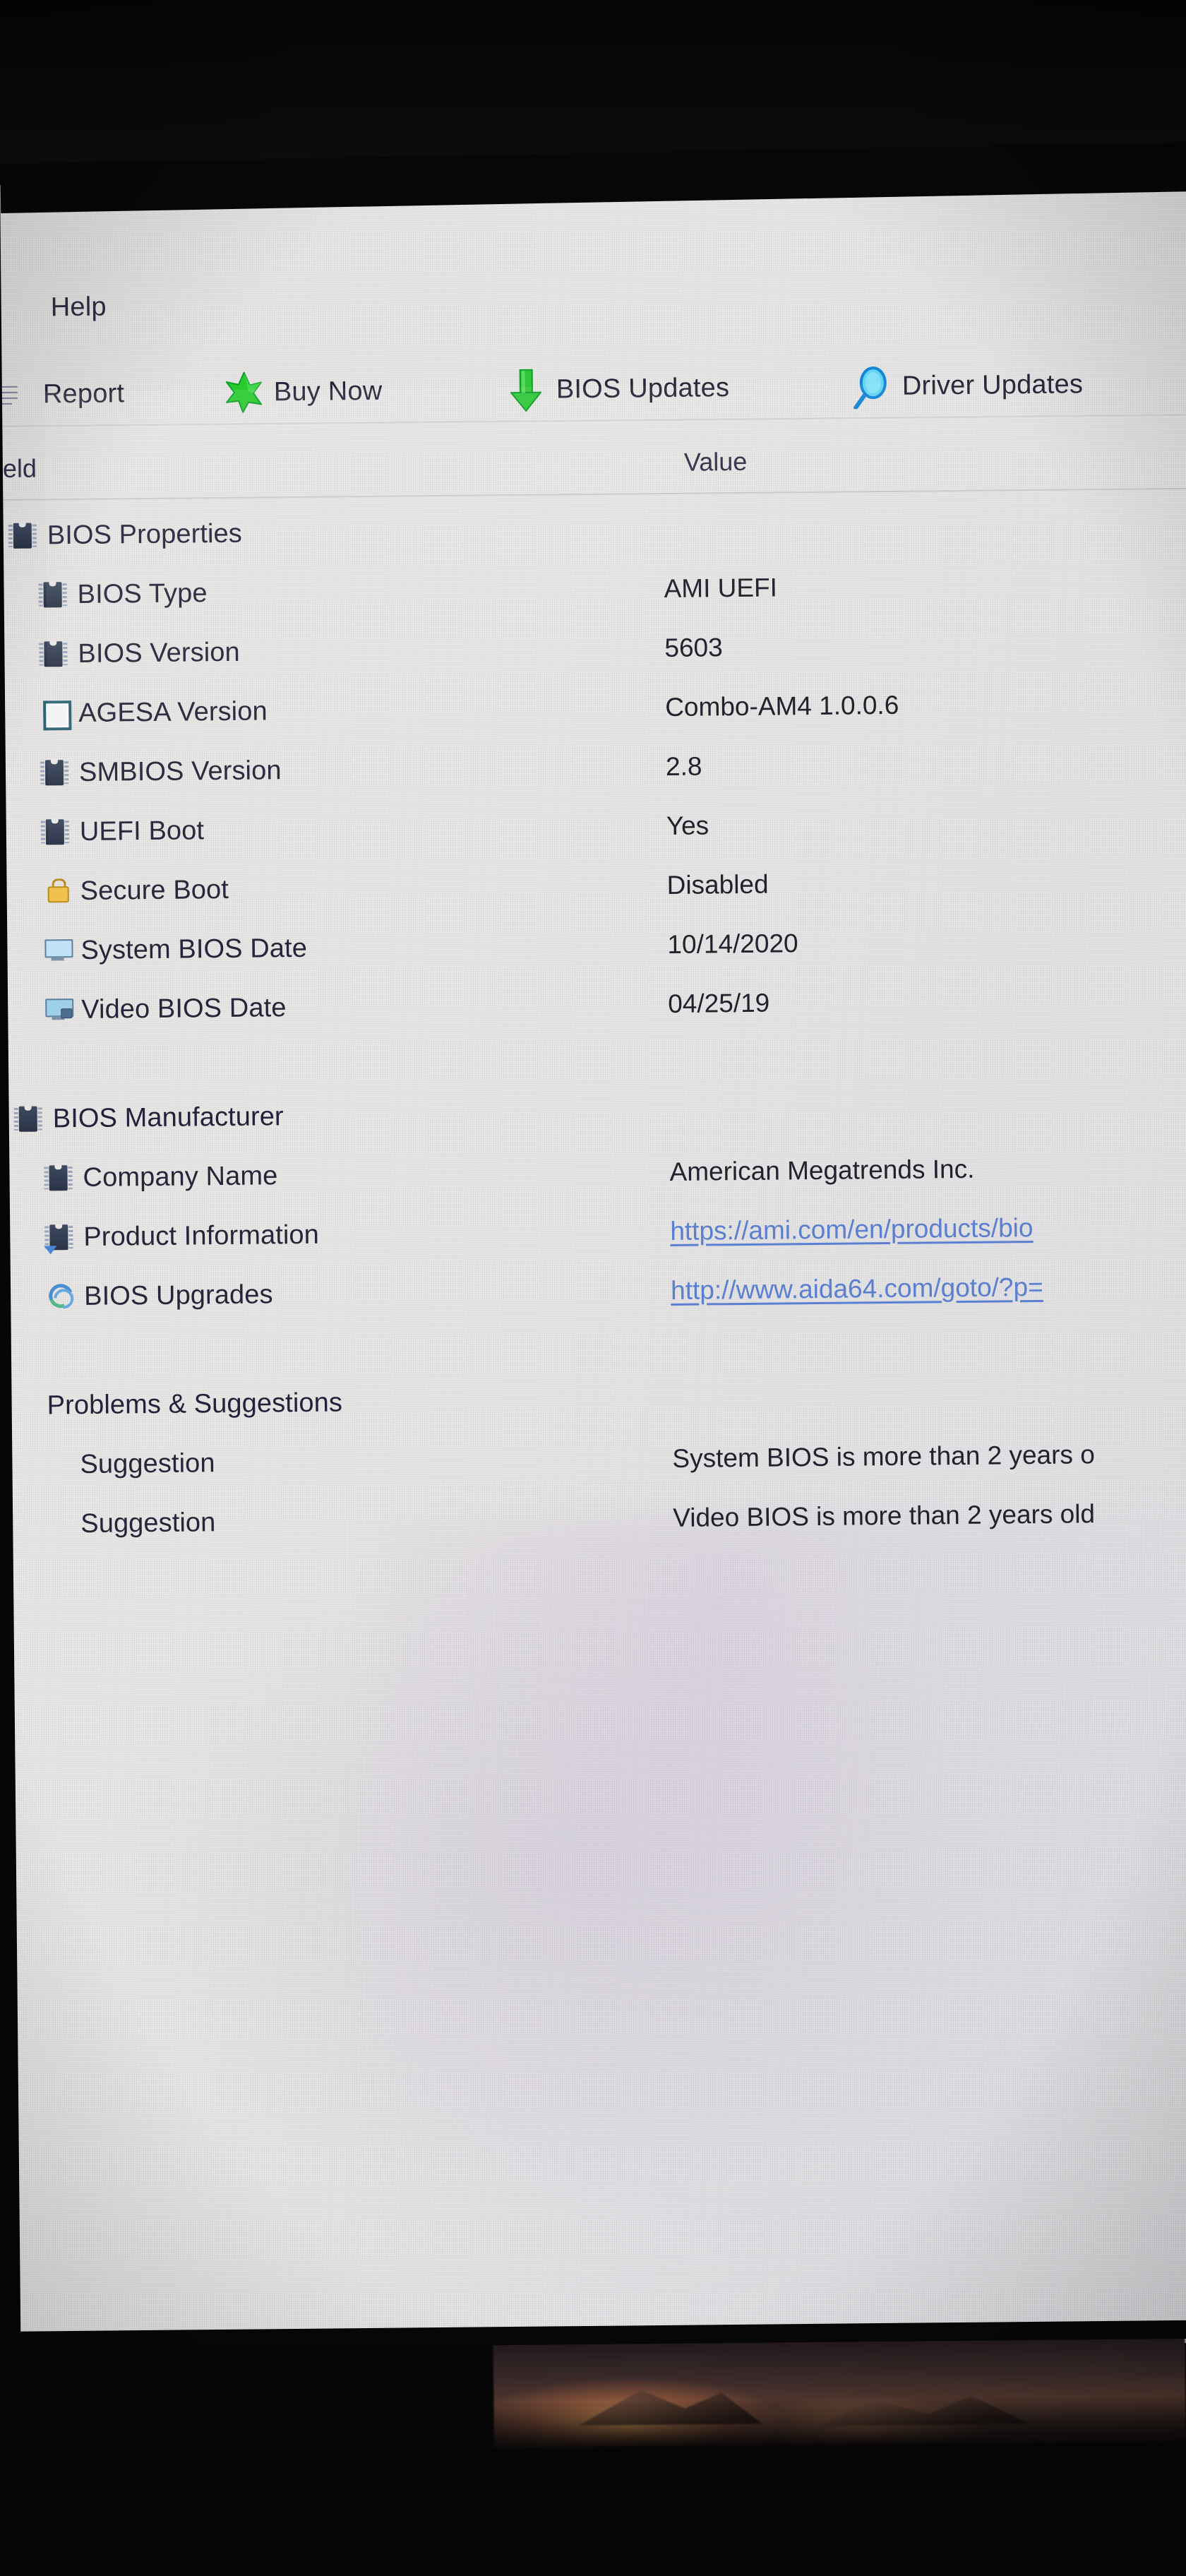 The height and width of the screenshot is (2576, 1186). What do you see at coordinates (142, 831) in the screenshot?
I see `row-label: UEFI Boot` at bounding box center [142, 831].